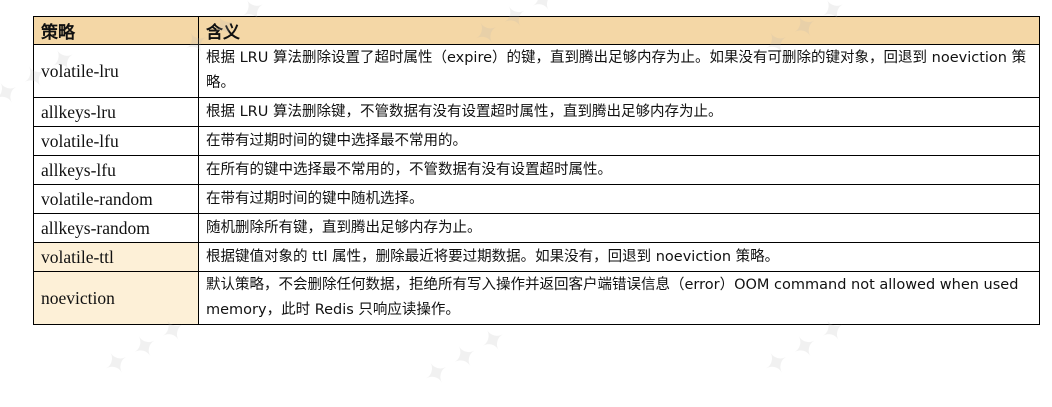  I want to click on table-header-row: 策略 含义, so click(536, 30).